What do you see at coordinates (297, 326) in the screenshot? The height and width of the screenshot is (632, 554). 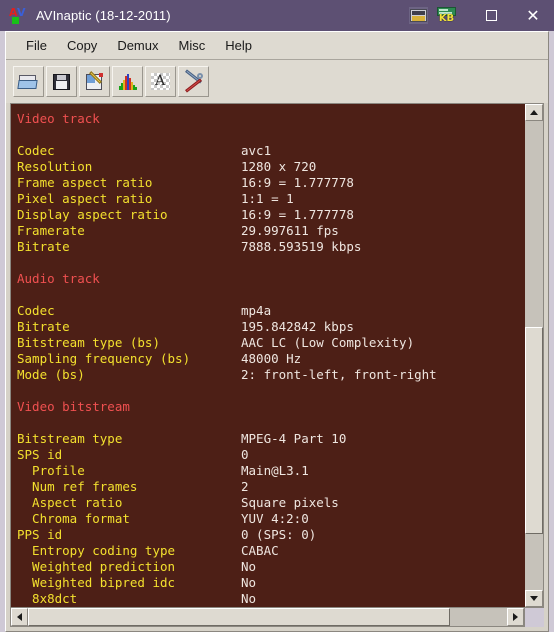 I see `info-value: 195.842842 kbps` at bounding box center [297, 326].